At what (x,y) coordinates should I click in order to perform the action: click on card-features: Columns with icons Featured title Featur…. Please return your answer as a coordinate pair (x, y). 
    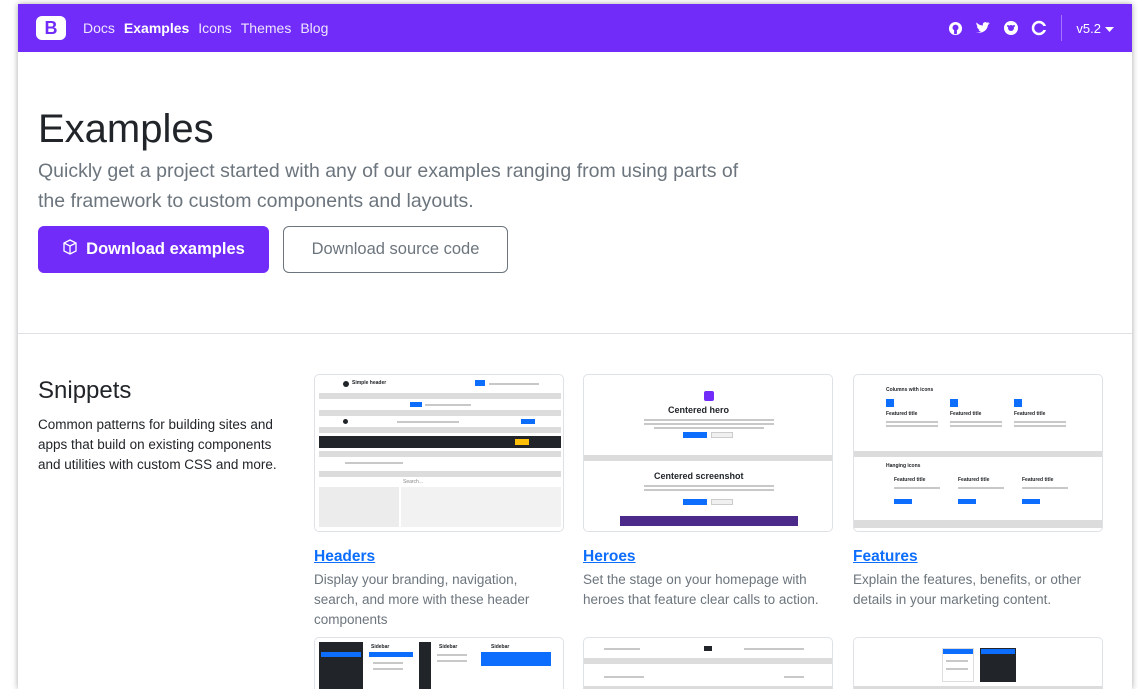
    Looking at the image, I should click on (978, 492).